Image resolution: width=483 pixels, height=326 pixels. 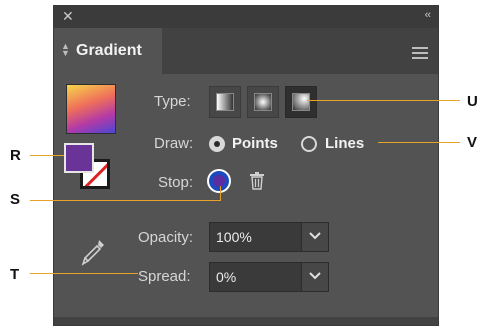 I want to click on spread-field: 0%, so click(x=269, y=277).